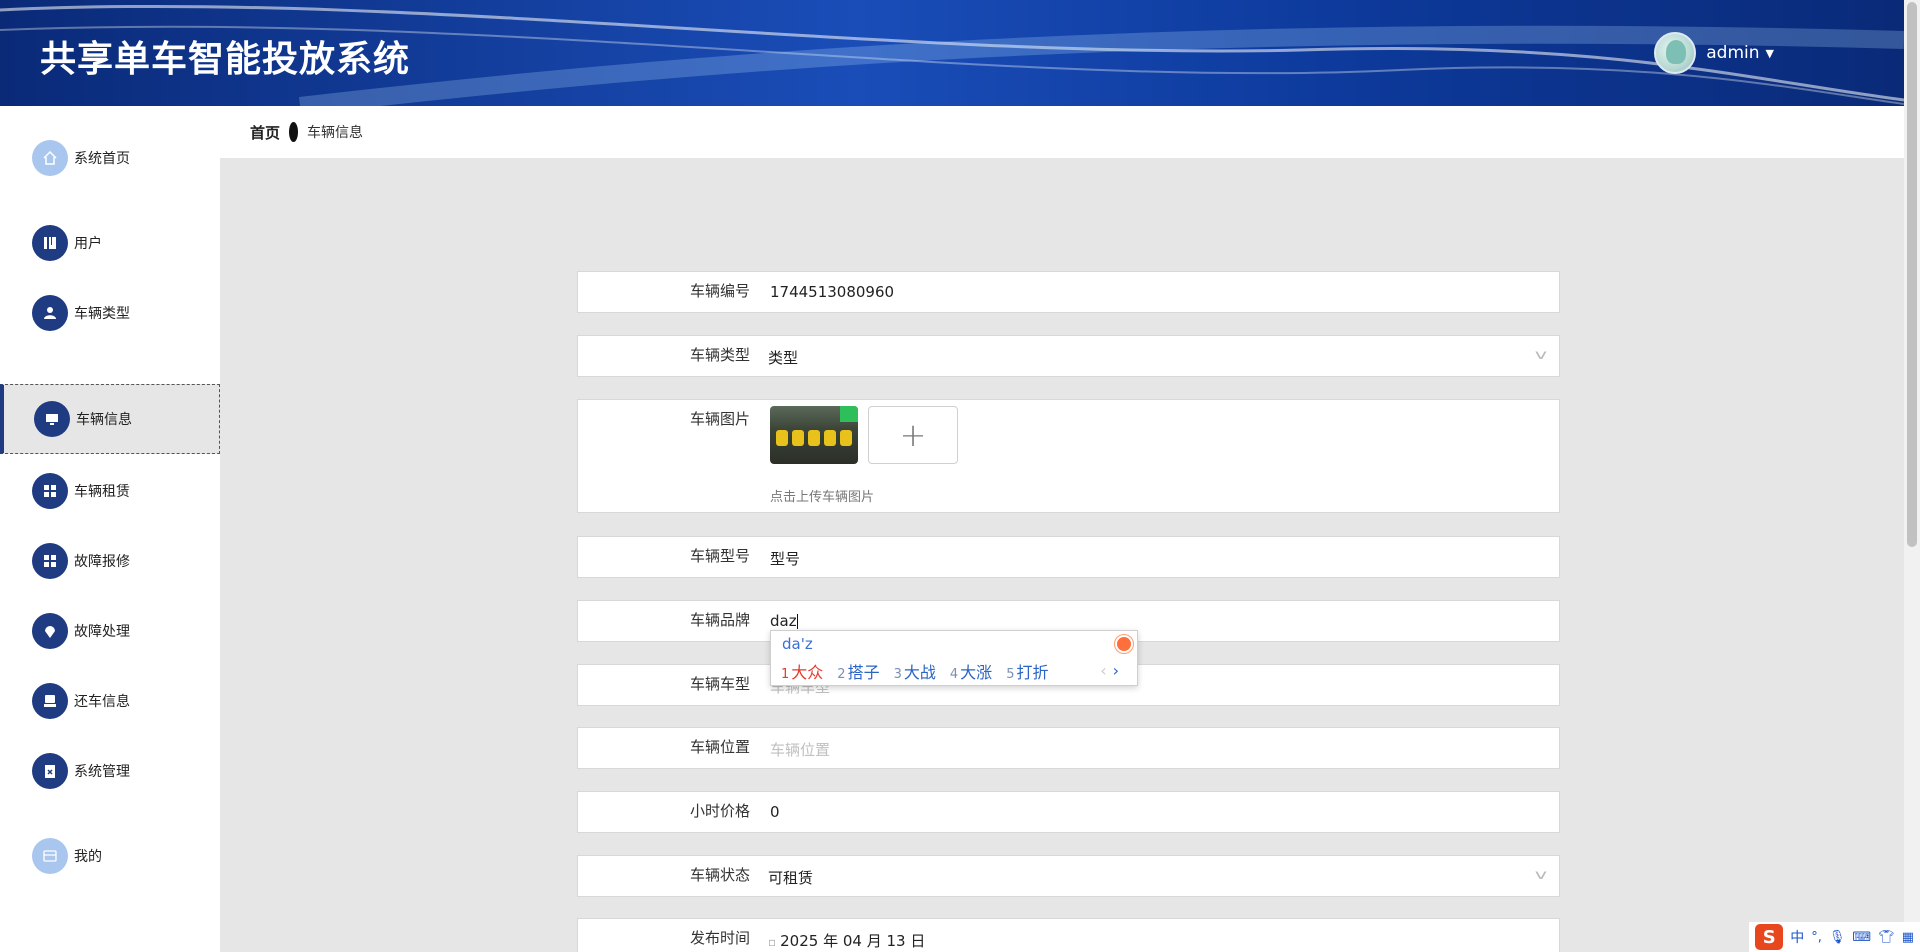 Image resolution: width=1920 pixels, height=952 pixels. I want to click on microphone-icon: 🎙︎, so click(1837, 937).